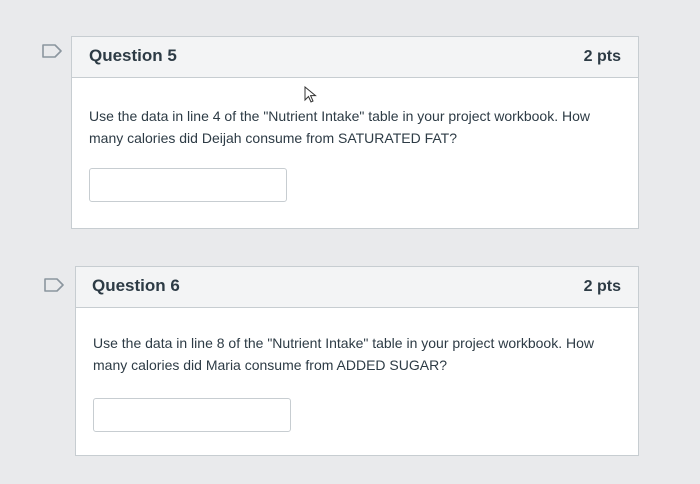 The height and width of the screenshot is (484, 700). Describe the element at coordinates (357, 287) in the screenshot. I see `question-header: Question 6 2 pts` at that location.